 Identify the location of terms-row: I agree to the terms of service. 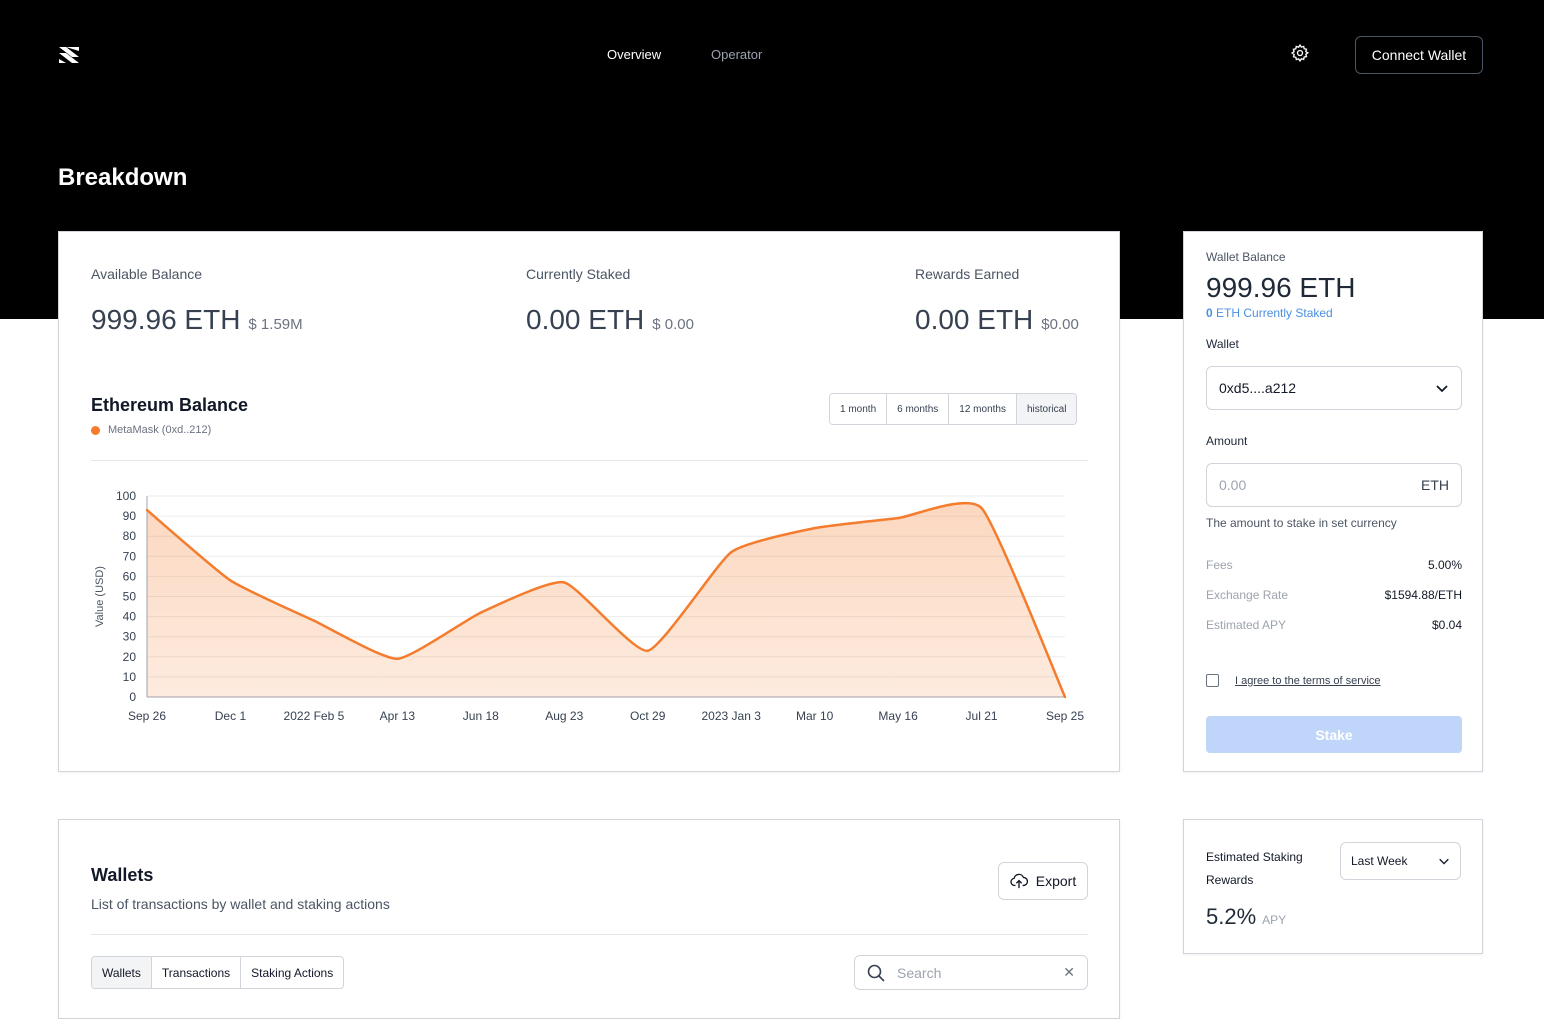
(1293, 680).